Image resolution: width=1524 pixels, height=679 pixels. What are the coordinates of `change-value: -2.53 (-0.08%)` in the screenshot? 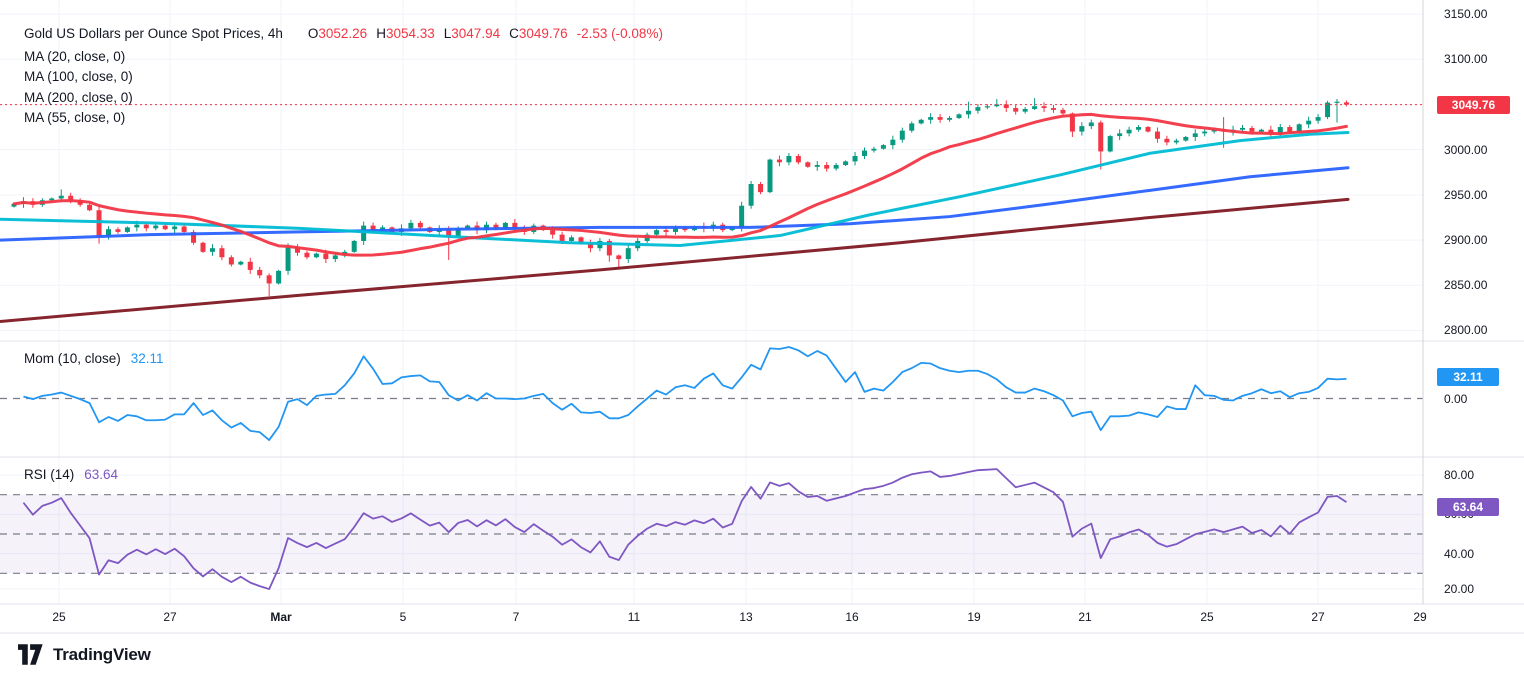 It's located at (619, 33).